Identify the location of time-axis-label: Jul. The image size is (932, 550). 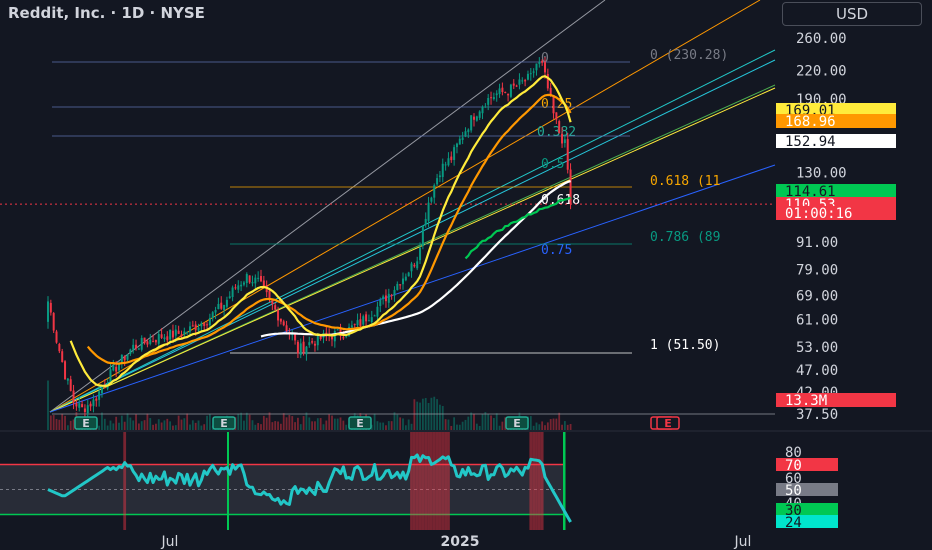
(743, 542).